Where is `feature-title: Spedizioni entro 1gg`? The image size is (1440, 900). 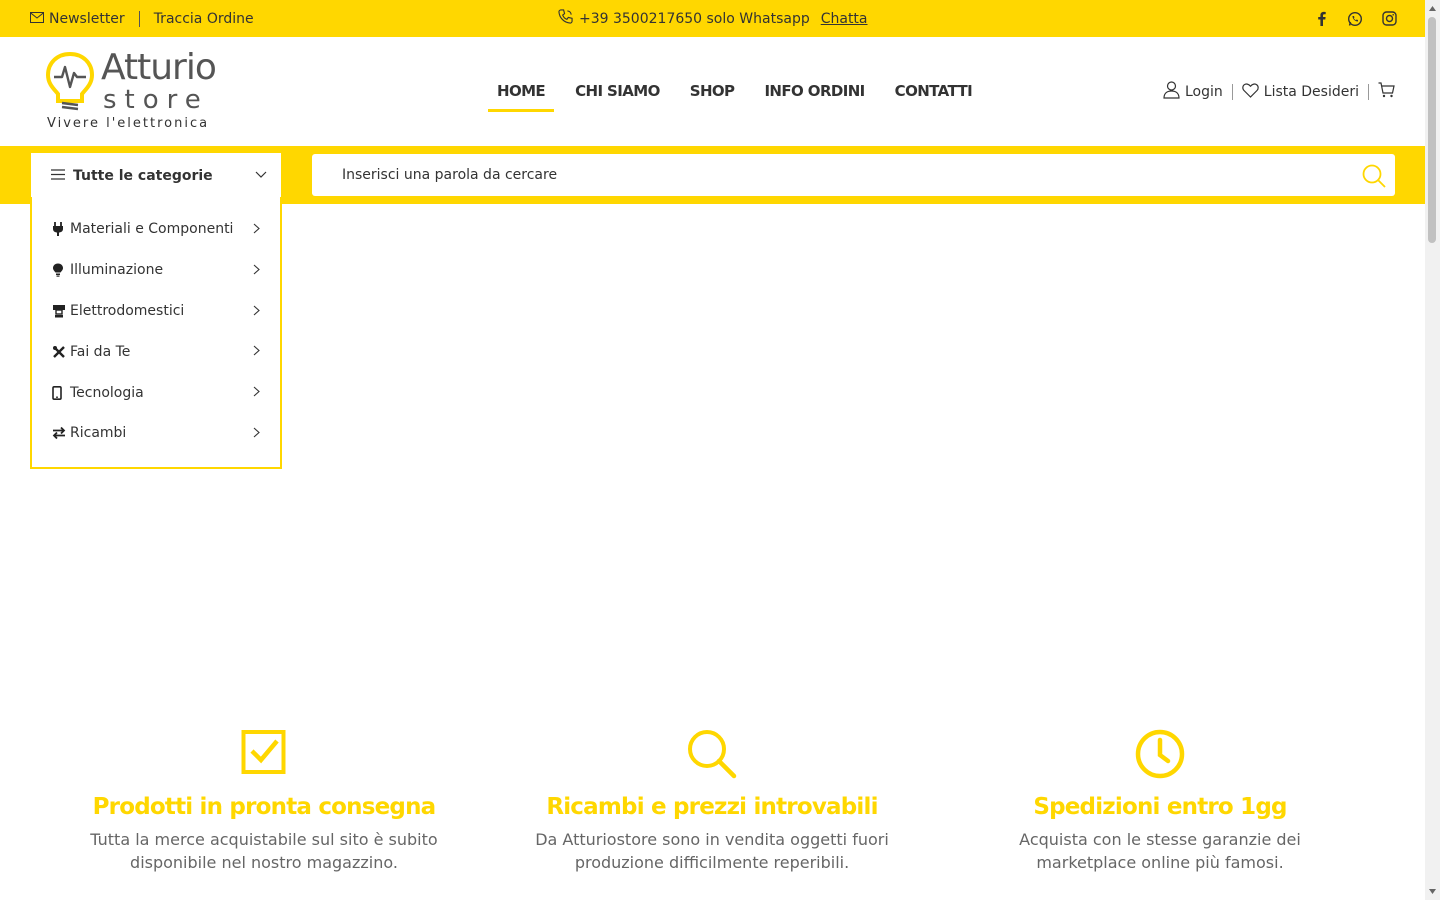
feature-title: Spedizioni entro 1gg is located at coordinates (1160, 807).